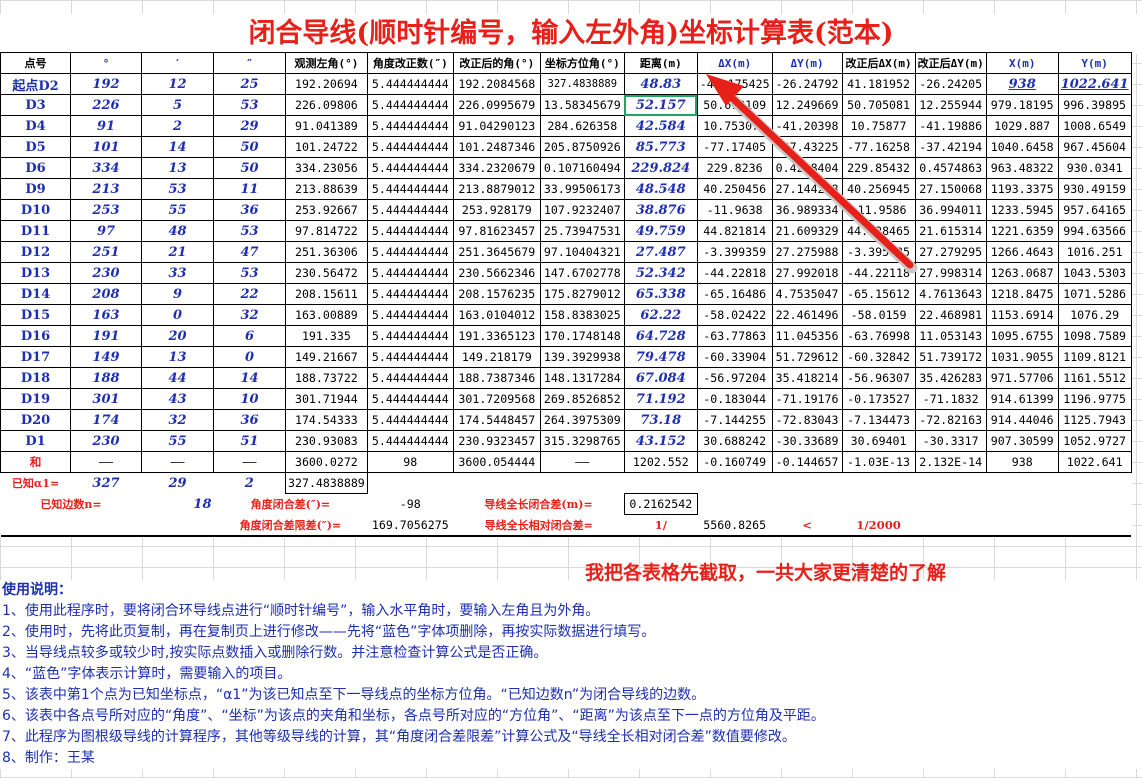  What do you see at coordinates (326, 105) in the screenshot?
I see `table-cell: 226.09806` at bounding box center [326, 105].